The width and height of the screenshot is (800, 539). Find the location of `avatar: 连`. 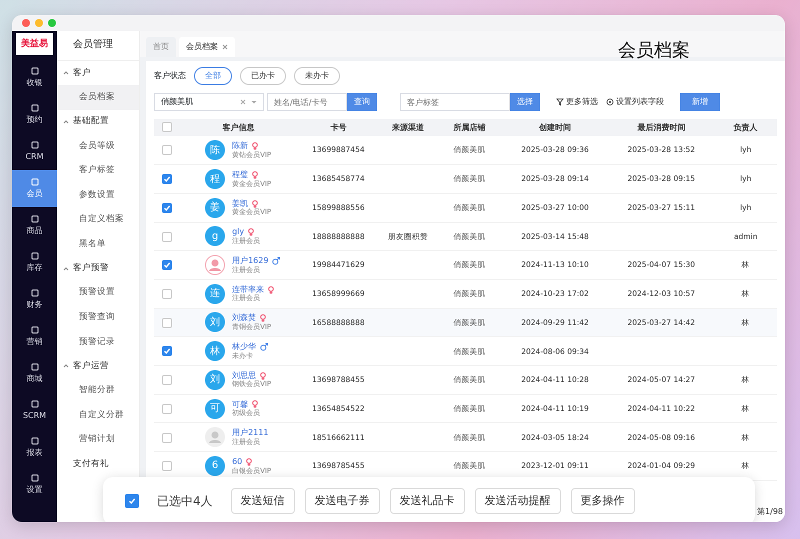

avatar: 连 is located at coordinates (215, 294).